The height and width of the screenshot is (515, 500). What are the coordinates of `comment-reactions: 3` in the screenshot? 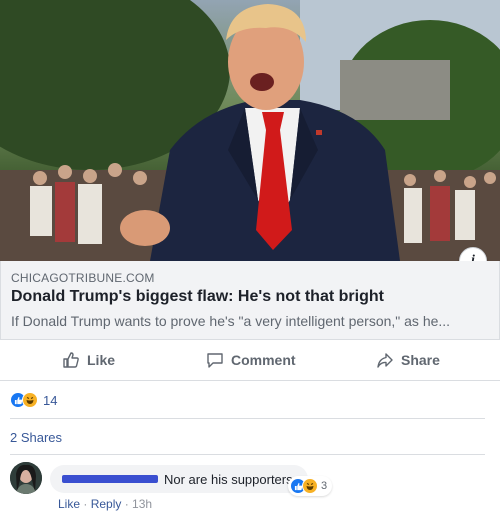 It's located at (310, 486).